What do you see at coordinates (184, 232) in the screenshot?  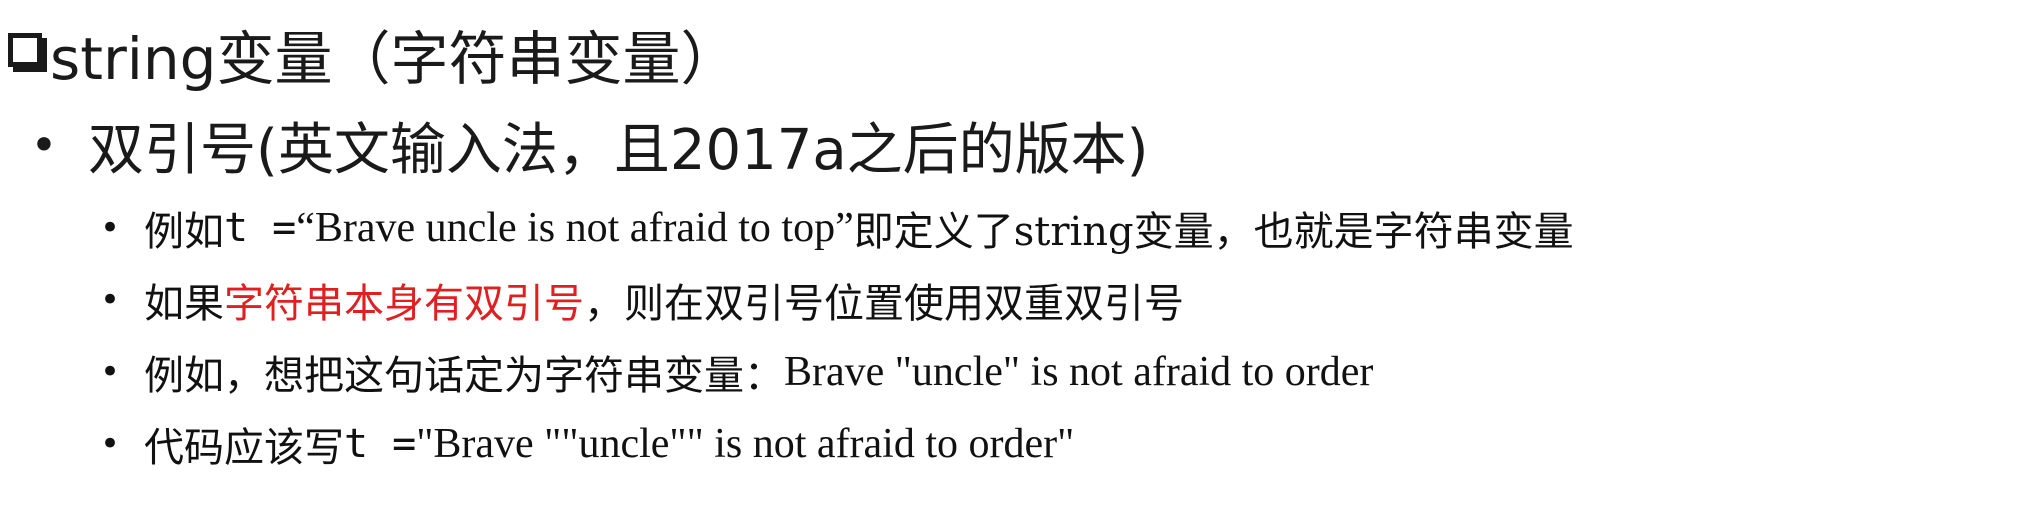 I see `sub-point-1-prefix: 例如` at bounding box center [184, 232].